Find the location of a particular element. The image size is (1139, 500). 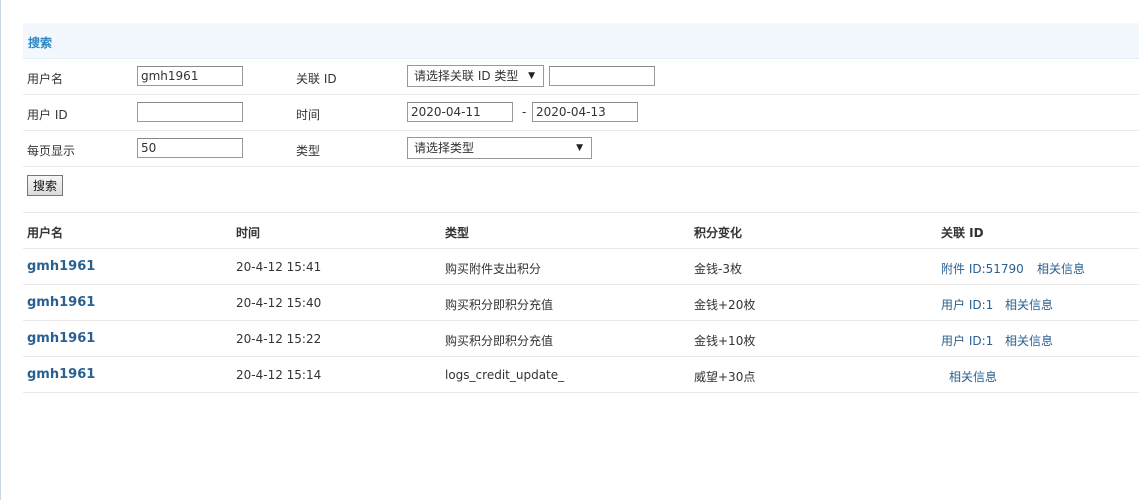

time-to-input is located at coordinates (585, 112).